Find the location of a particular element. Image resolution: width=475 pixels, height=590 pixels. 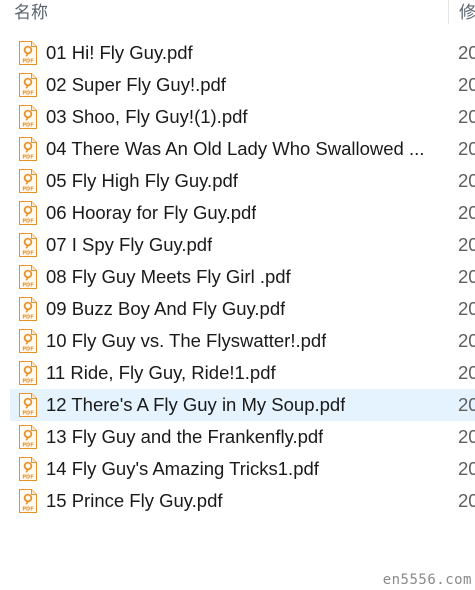

file-name: 03 Shoo, Fly Guy!(1).pdf is located at coordinates (147, 117).